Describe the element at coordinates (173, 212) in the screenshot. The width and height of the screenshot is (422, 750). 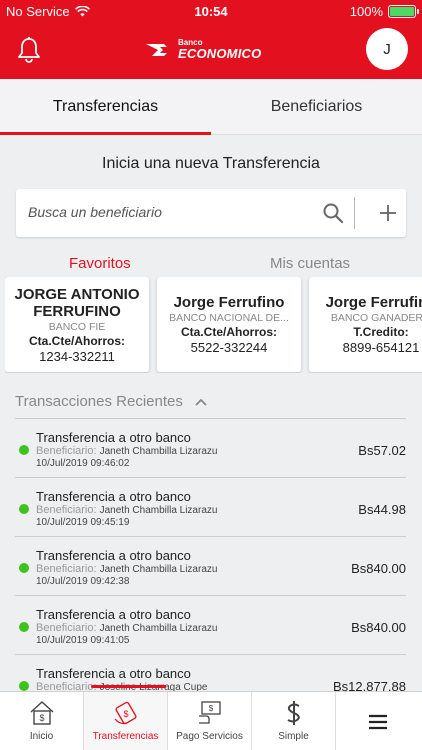
I see `search-input` at that location.